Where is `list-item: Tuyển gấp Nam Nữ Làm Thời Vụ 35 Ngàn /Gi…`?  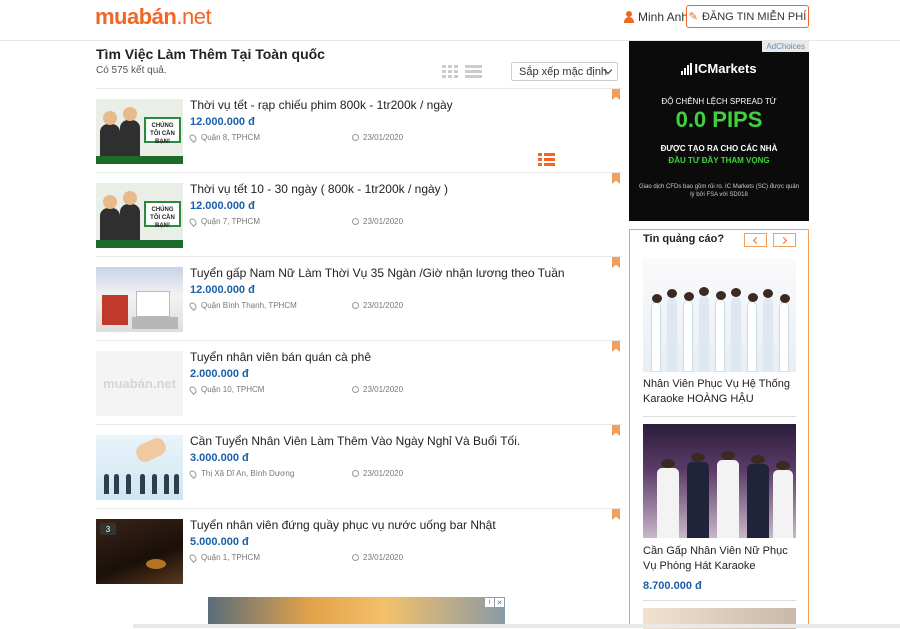 list-item: Tuyển gấp Nam Nữ Làm Thời Vụ 35 Ngàn /Gi… is located at coordinates (359, 298).